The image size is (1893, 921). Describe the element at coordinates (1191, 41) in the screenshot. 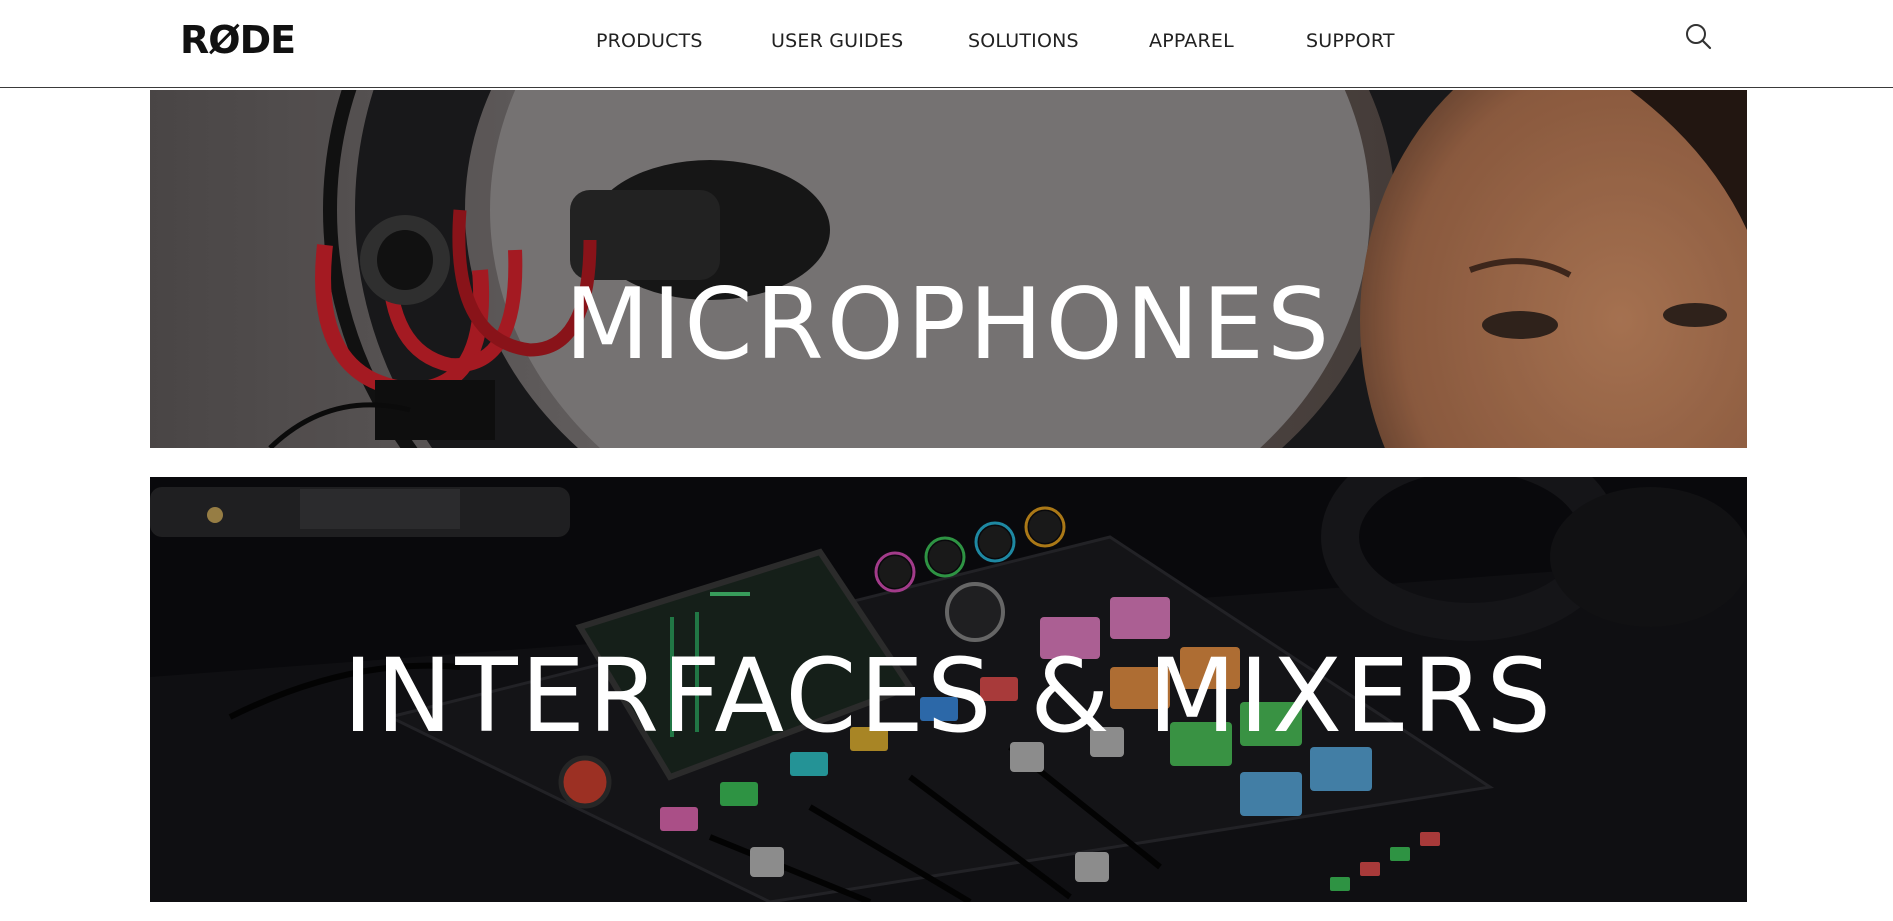

I see `nav-apparel: APPAREL` at that location.